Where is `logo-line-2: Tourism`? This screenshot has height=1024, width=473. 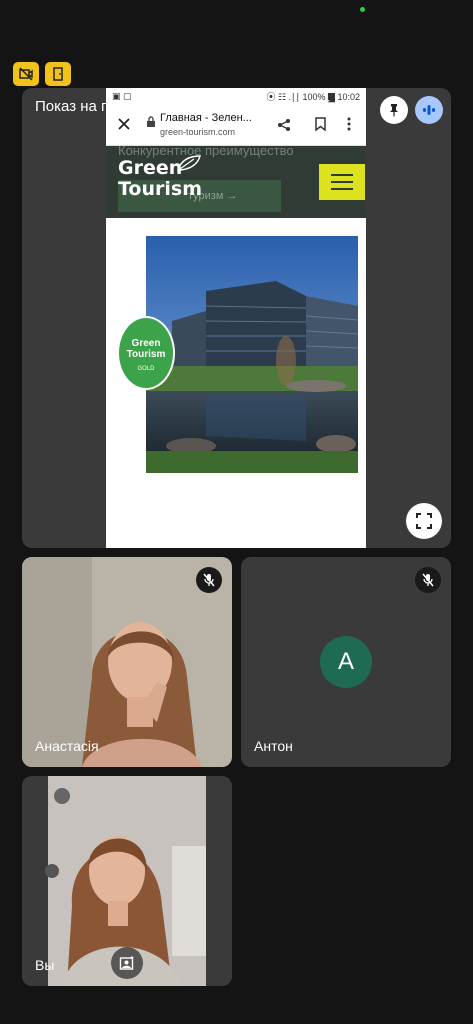 logo-line-2: Tourism is located at coordinates (160, 189).